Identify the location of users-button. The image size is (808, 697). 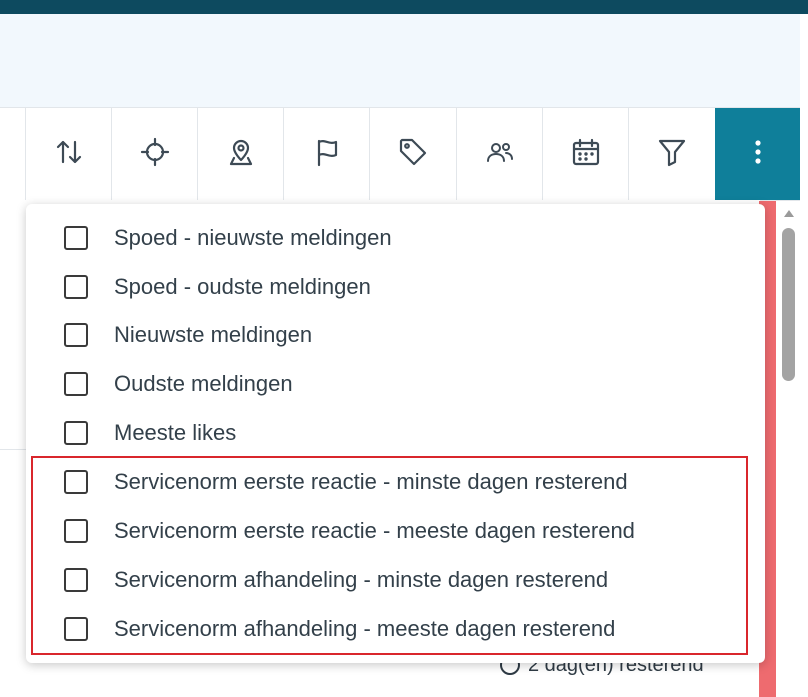
(499, 154).